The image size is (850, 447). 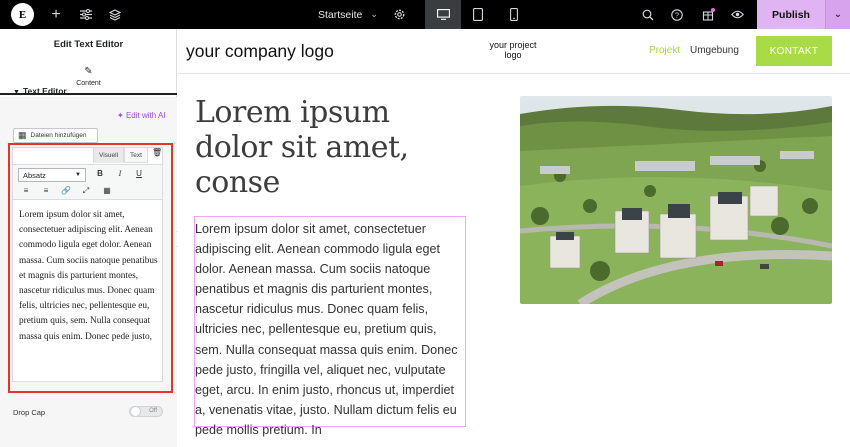 What do you see at coordinates (399, 14) in the screenshot?
I see `gear-icon` at bounding box center [399, 14].